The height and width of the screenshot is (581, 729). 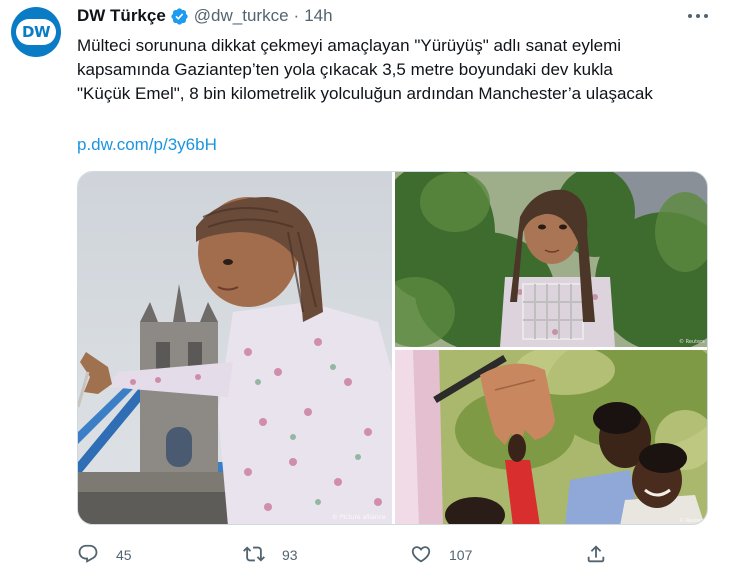 I want to click on tweet-link: p.dw.com/p/3y6bH, so click(x=147, y=145).